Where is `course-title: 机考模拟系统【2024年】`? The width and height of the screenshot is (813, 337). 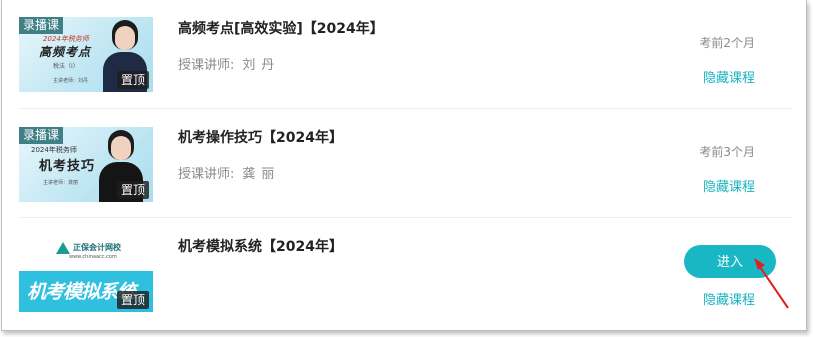
course-title: 机考模拟系统【2024年】 is located at coordinates (260, 246).